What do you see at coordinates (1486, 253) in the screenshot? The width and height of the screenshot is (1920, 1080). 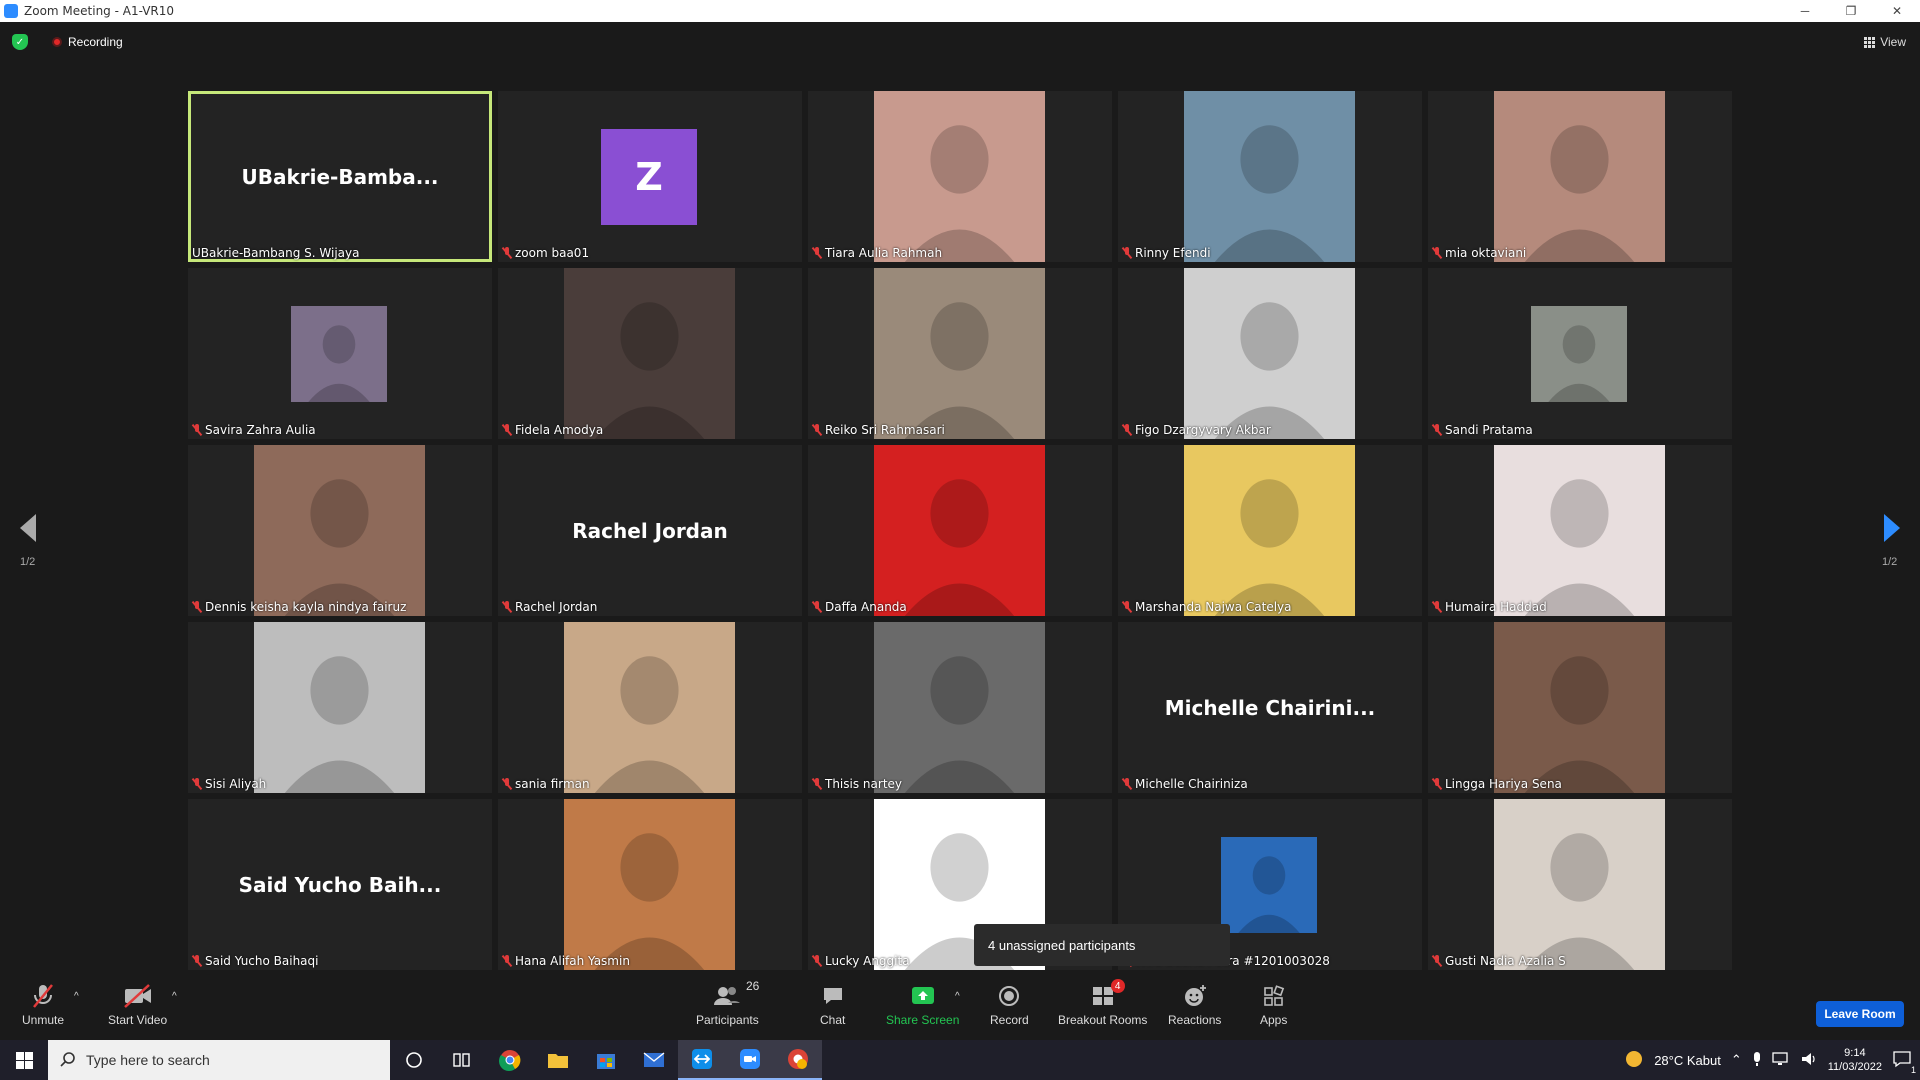 I see `participant-name: mia oktaviani` at bounding box center [1486, 253].